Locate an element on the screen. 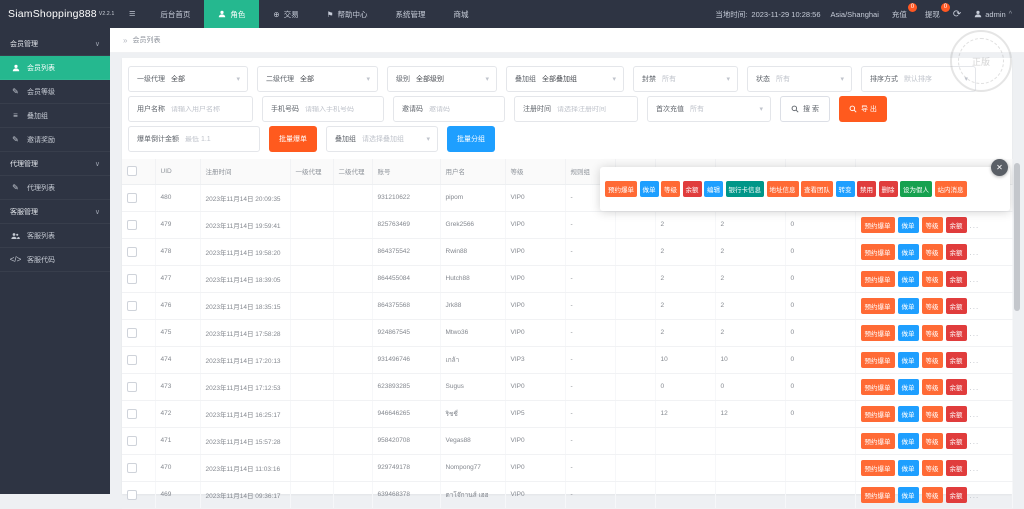  action-button: 银行卡信息 is located at coordinates (744, 189).